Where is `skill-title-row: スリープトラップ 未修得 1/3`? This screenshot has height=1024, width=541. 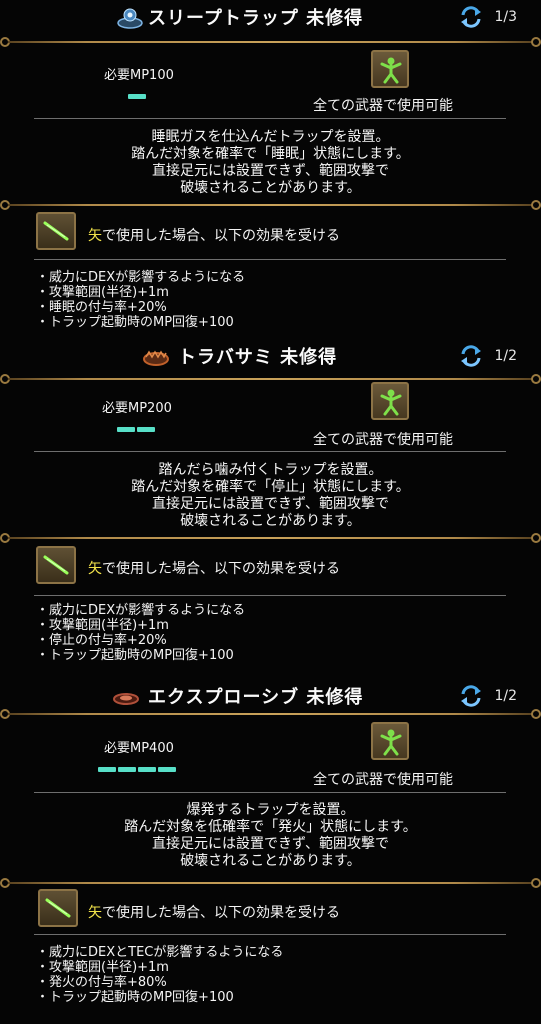 skill-title-row: スリープトラップ 未修得 1/3 is located at coordinates (270, 17).